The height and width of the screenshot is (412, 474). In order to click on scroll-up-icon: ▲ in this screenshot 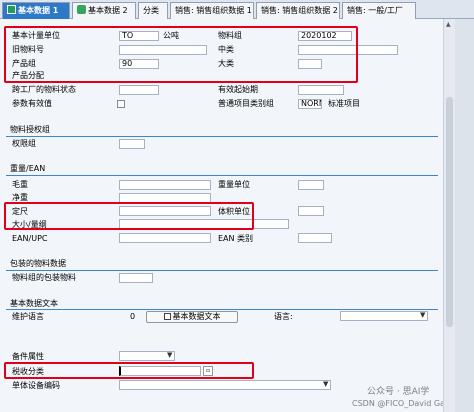, I will do `click(448, 24)`.